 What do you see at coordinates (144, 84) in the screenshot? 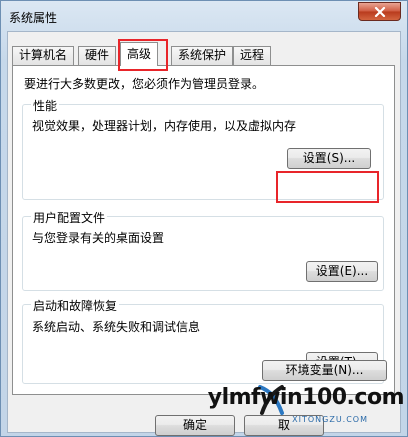
I see `admin-note: 要进行大多数更改，您必须作为管理员登录。` at bounding box center [144, 84].